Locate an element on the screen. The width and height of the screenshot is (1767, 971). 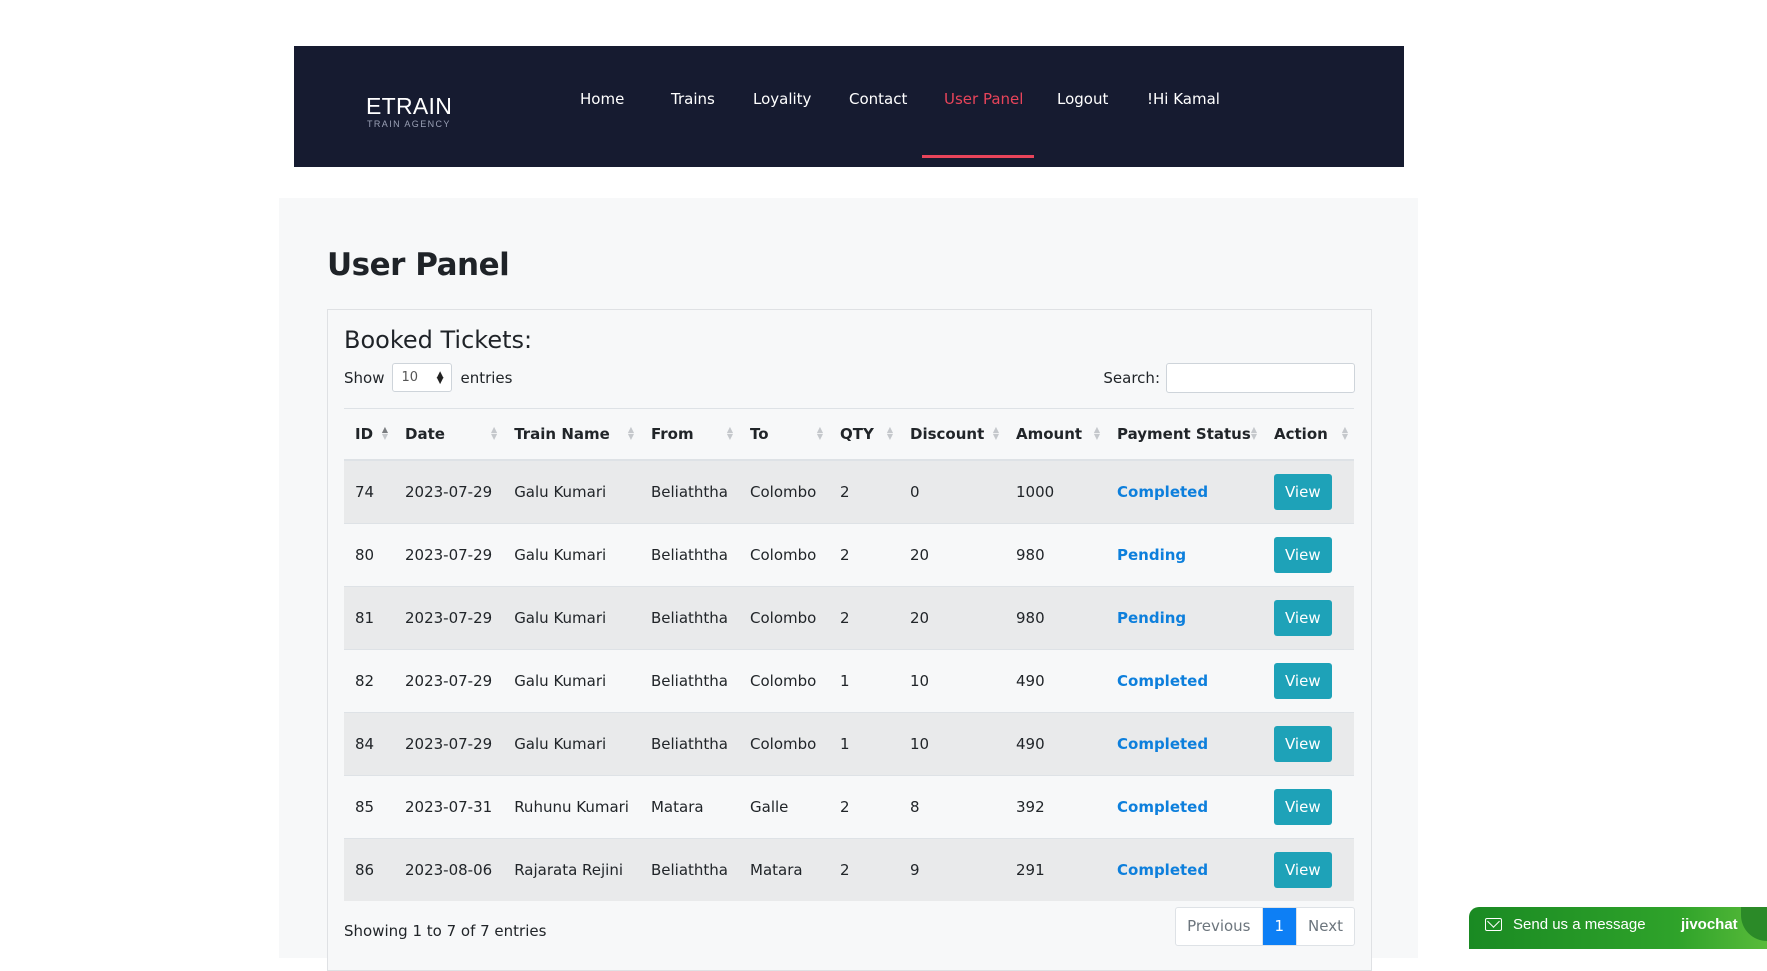
cell-amount: 980 is located at coordinates (1055, 555).